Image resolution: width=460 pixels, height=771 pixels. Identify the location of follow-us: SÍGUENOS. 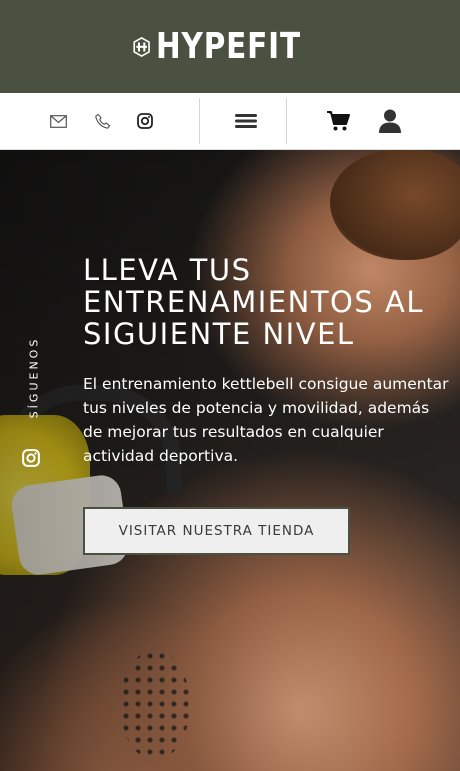
(34, 380).